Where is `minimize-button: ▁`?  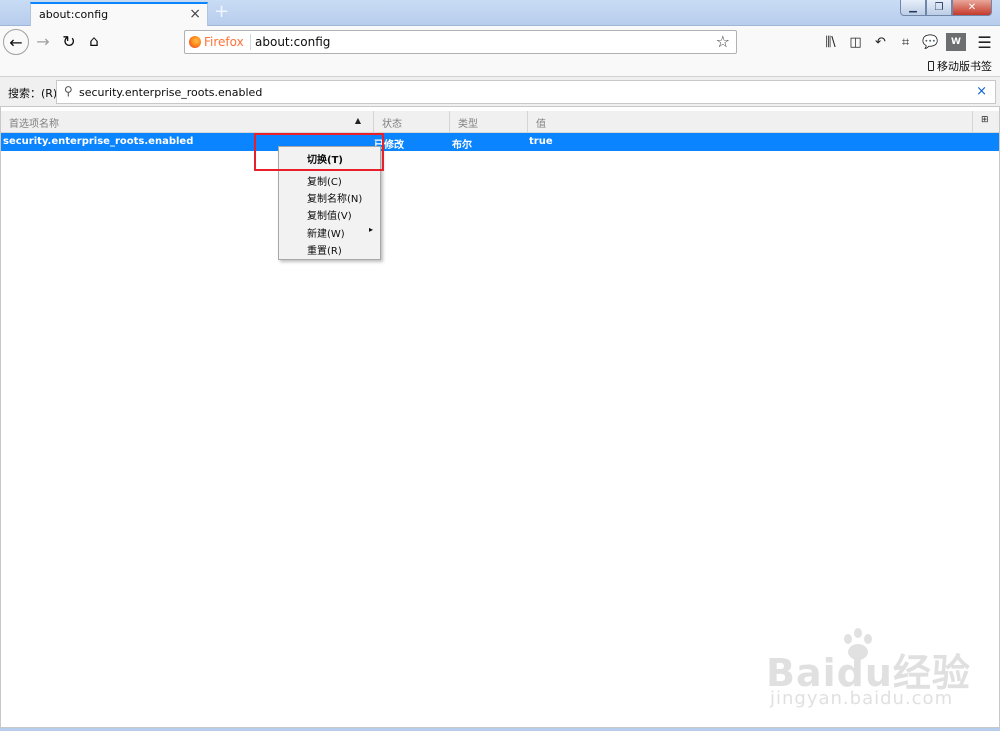
minimize-button: ▁ is located at coordinates (913, 8).